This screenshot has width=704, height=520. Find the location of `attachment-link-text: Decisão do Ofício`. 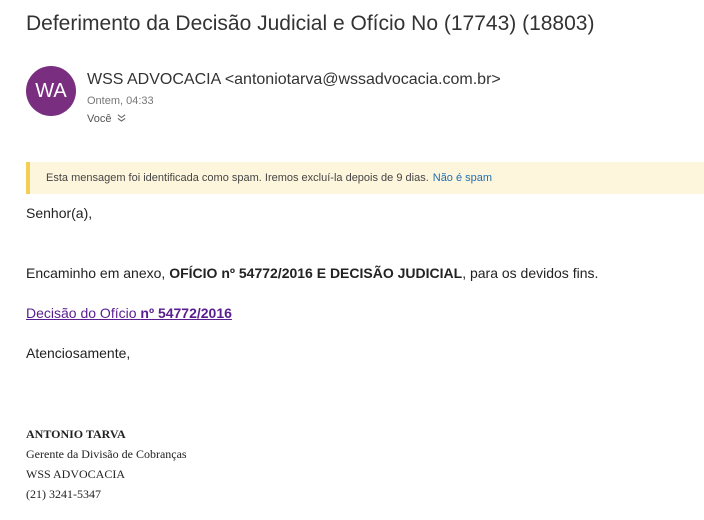

attachment-link-text: Decisão do Ofício is located at coordinates (83, 313).